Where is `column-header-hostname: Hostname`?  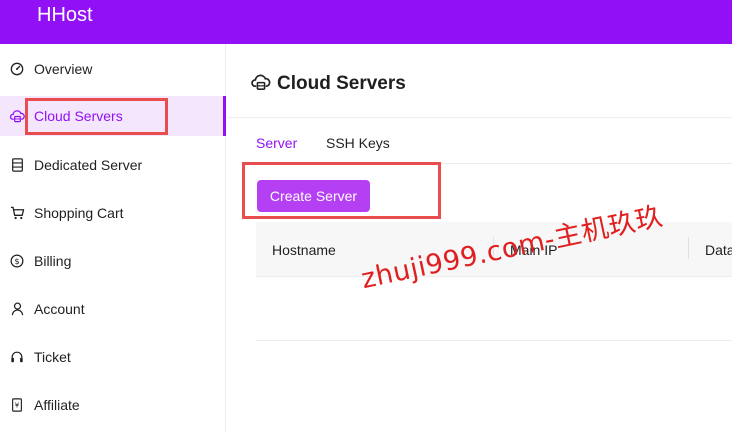 column-header-hostname: Hostname is located at coordinates (304, 250).